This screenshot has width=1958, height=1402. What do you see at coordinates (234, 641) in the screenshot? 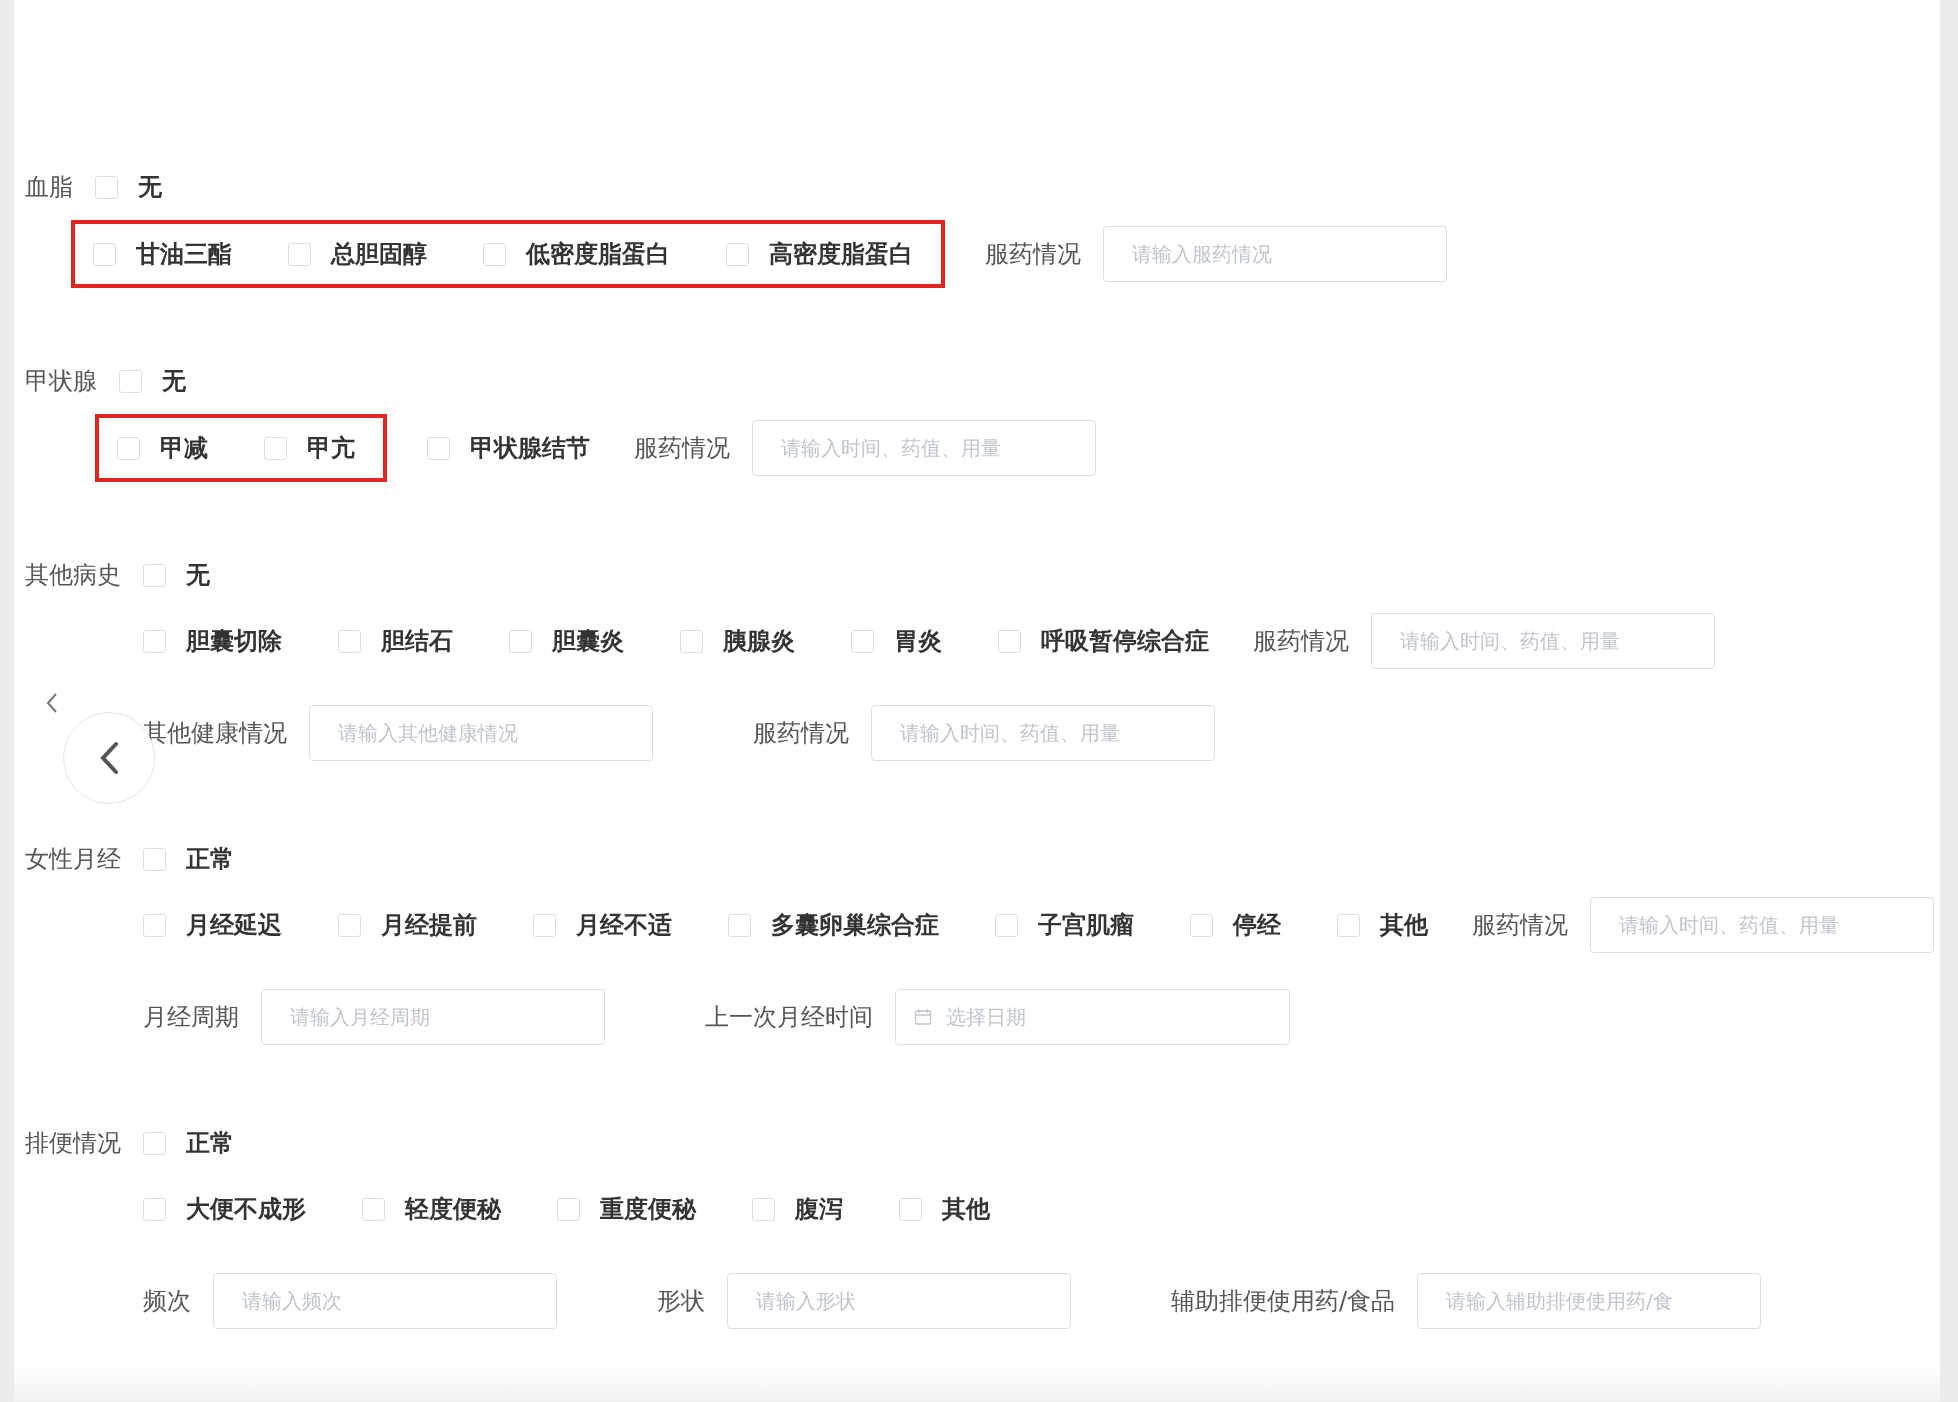
I see `option-label: 胆囊切除` at bounding box center [234, 641].